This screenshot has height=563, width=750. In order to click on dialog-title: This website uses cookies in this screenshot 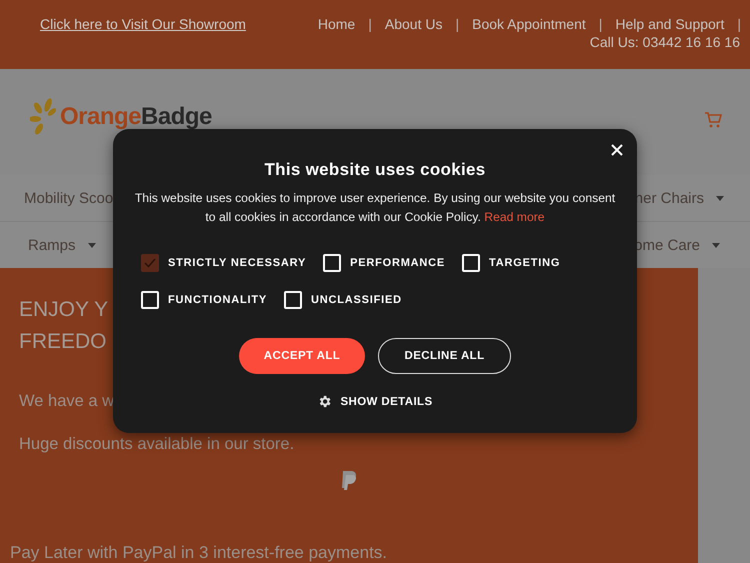, I will do `click(375, 170)`.